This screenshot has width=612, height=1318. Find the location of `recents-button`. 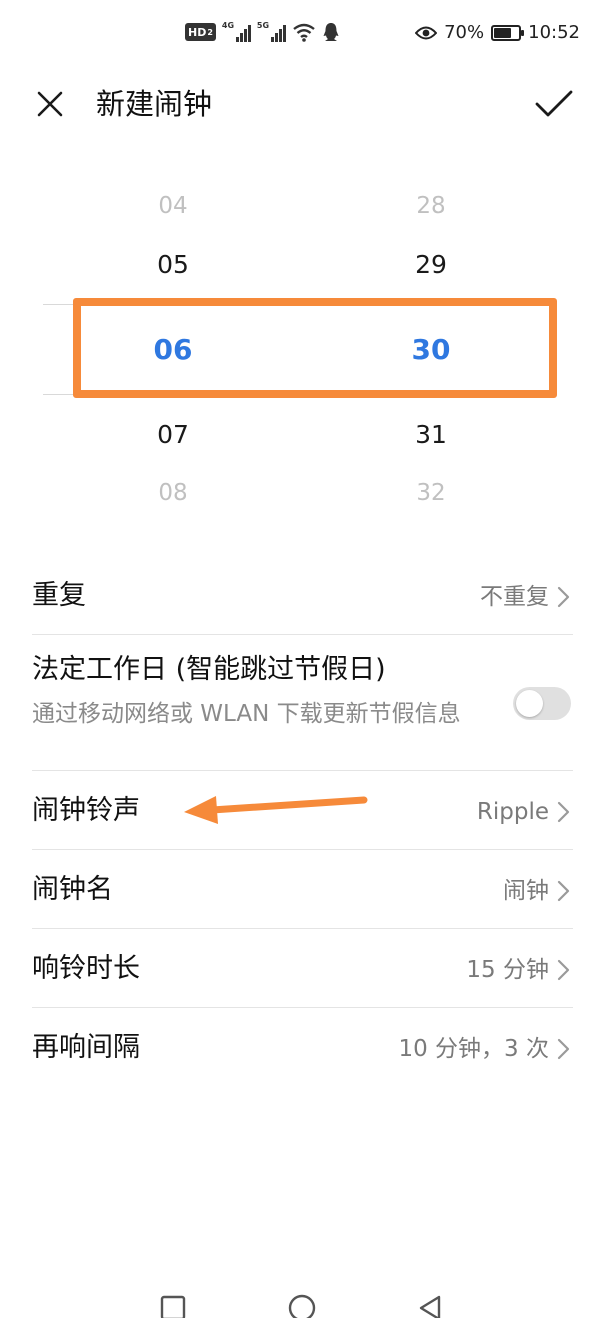

recents-button is located at coordinates (173, 1304).